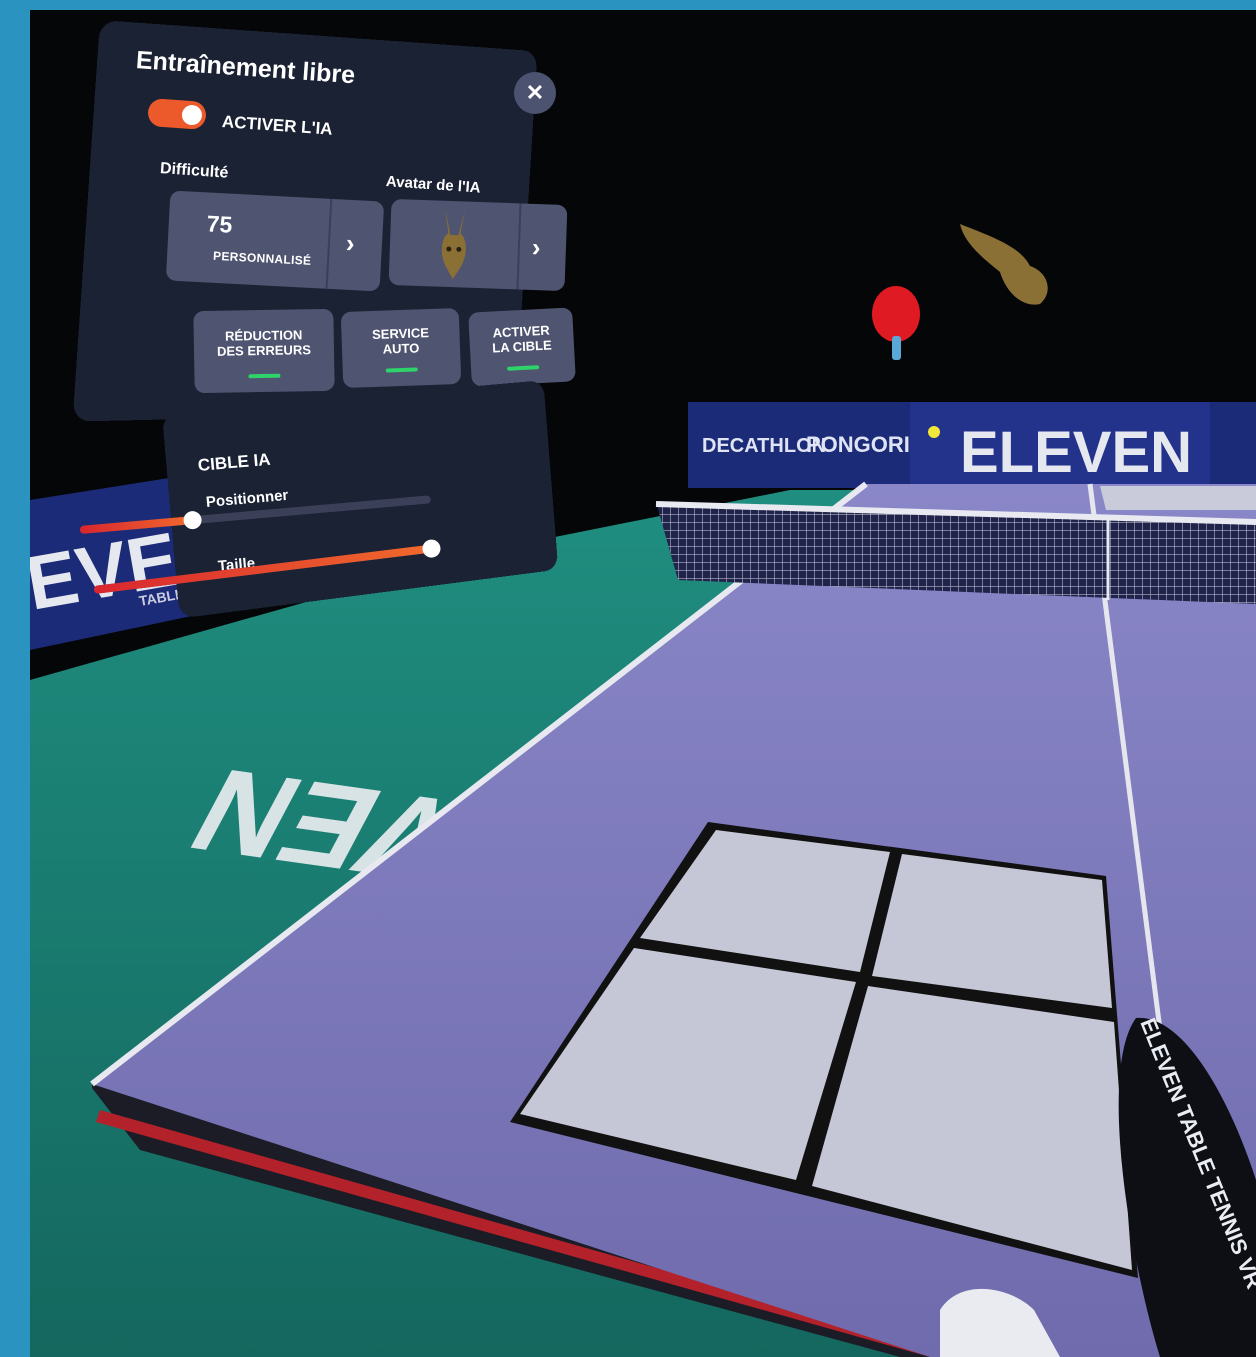 This screenshot has height=1357, width=1256. What do you see at coordinates (263, 335) in the screenshot?
I see `option-line1: RÉDUCTION` at bounding box center [263, 335].